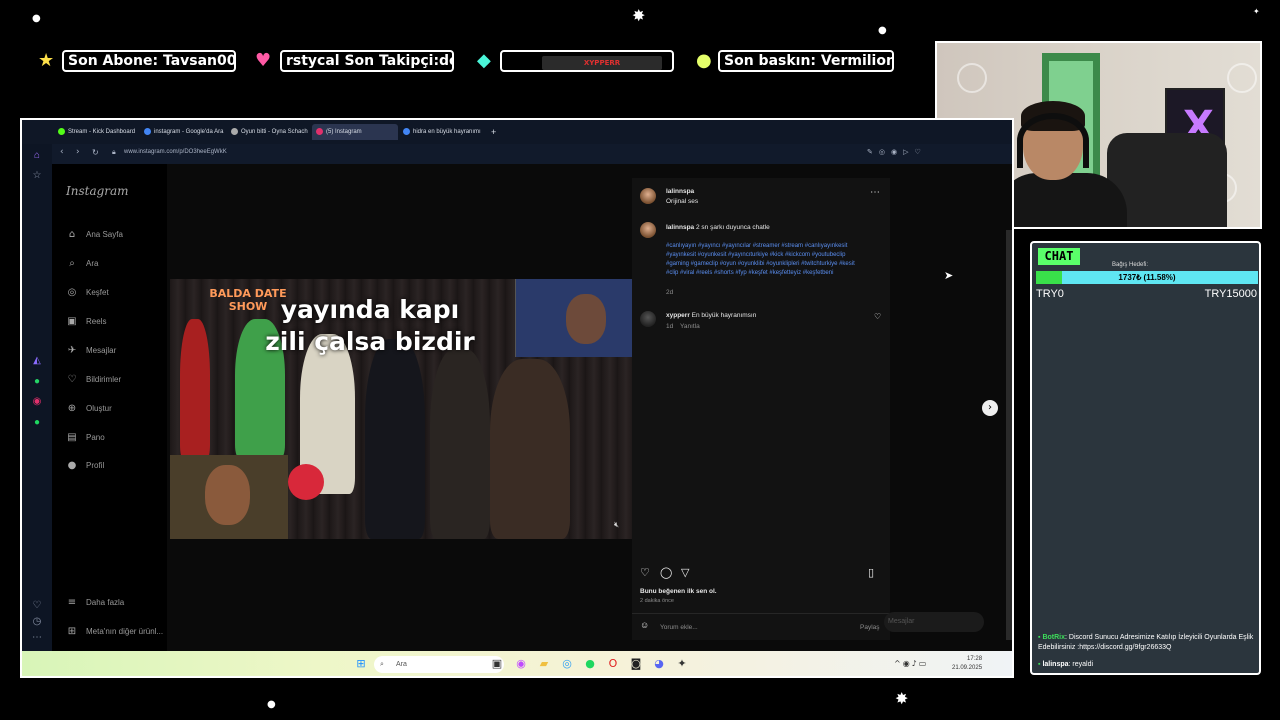 The width and height of the screenshot is (1280, 720). What do you see at coordinates (484, 60) in the screenshot?
I see `gem-icon: ◆` at bounding box center [484, 60].